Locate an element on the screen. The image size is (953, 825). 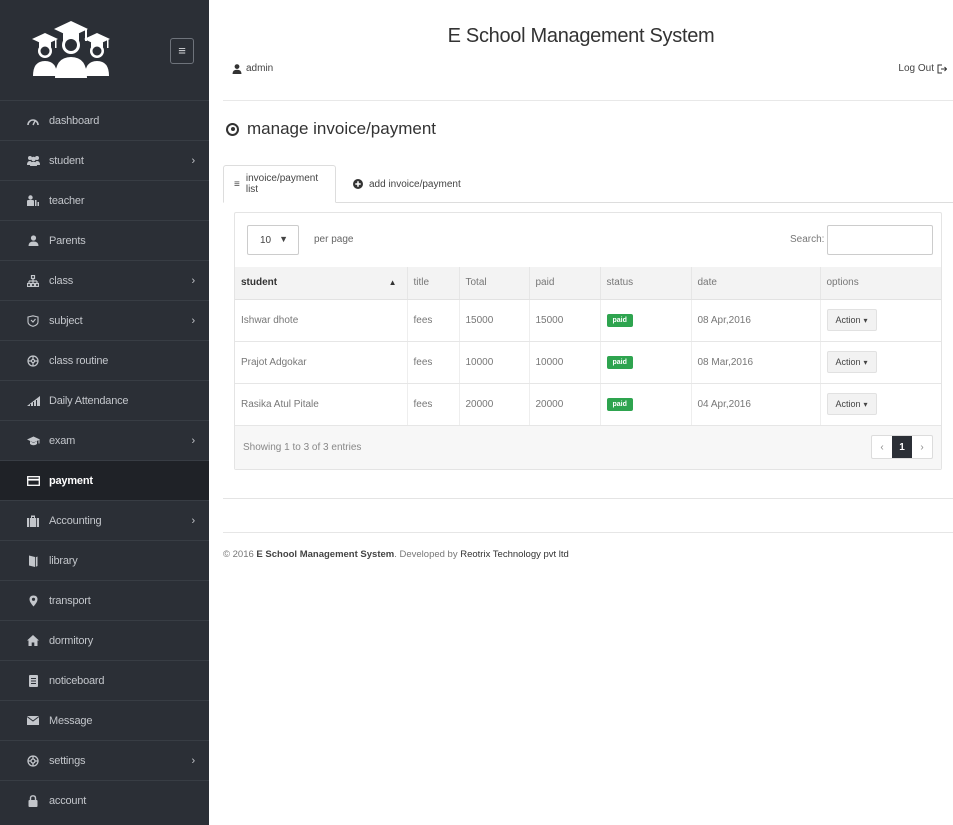
cell-date: 08 Apr,2016 is located at coordinates (755, 320).